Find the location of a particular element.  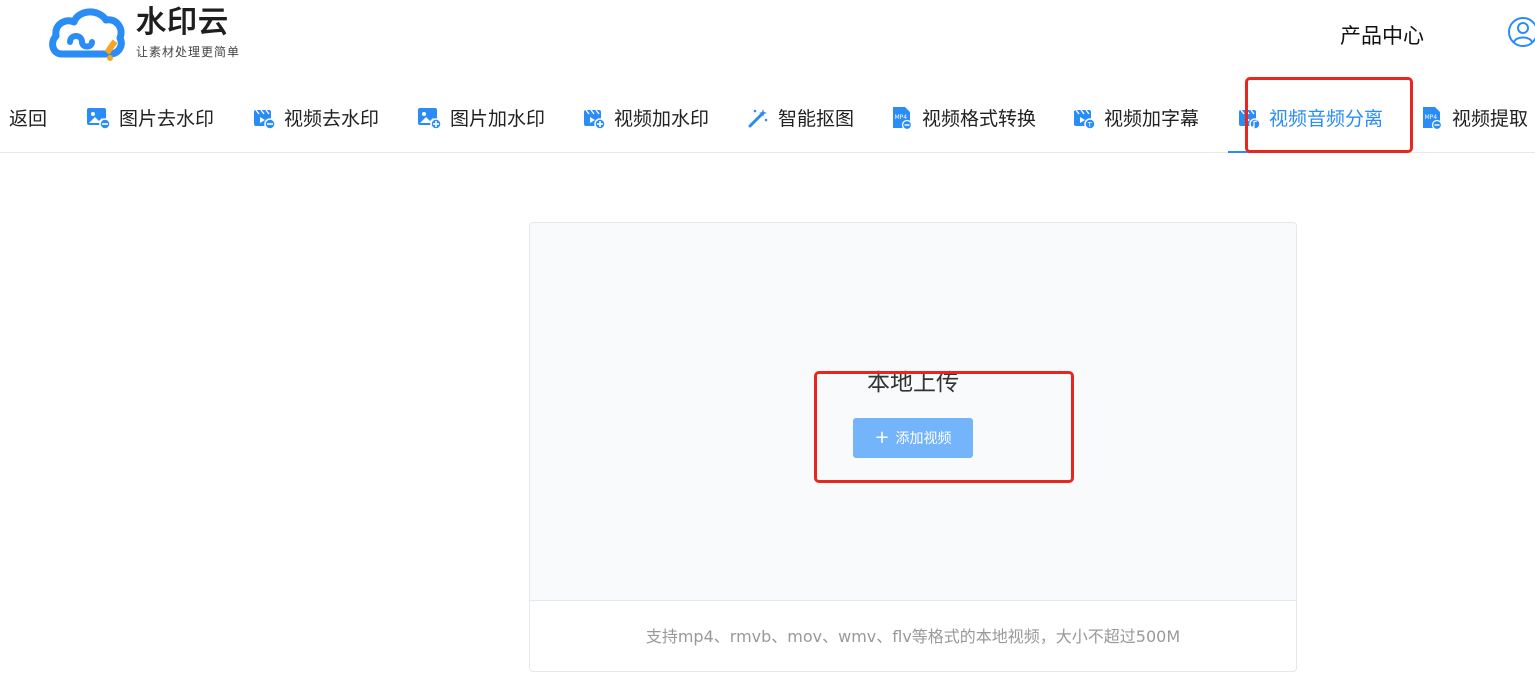

svg-text: T is located at coordinates (1090, 125).